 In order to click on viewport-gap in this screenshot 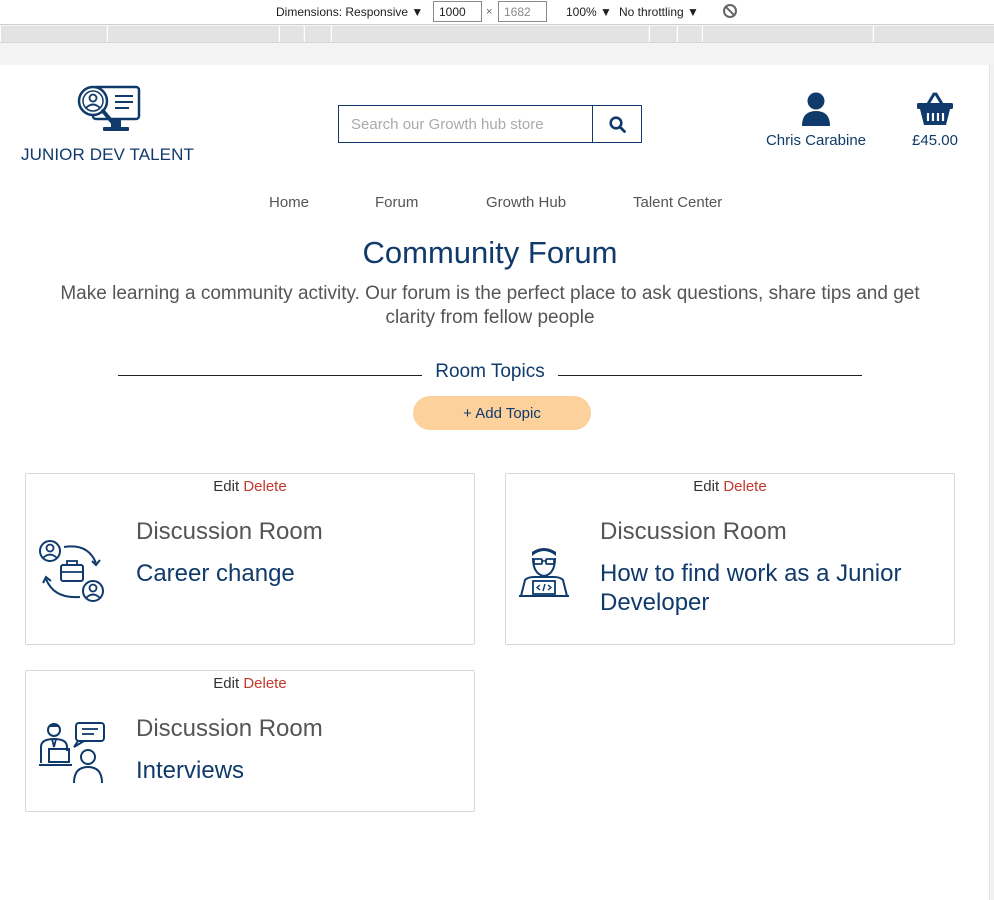, I will do `click(497, 54)`.